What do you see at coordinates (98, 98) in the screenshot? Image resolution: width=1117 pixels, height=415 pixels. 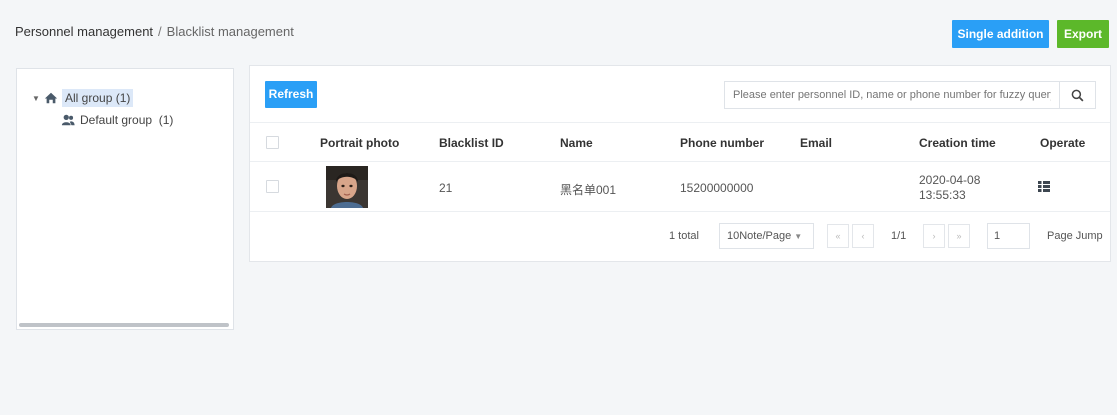 I see `tree-node-label: All group (1)` at bounding box center [98, 98].